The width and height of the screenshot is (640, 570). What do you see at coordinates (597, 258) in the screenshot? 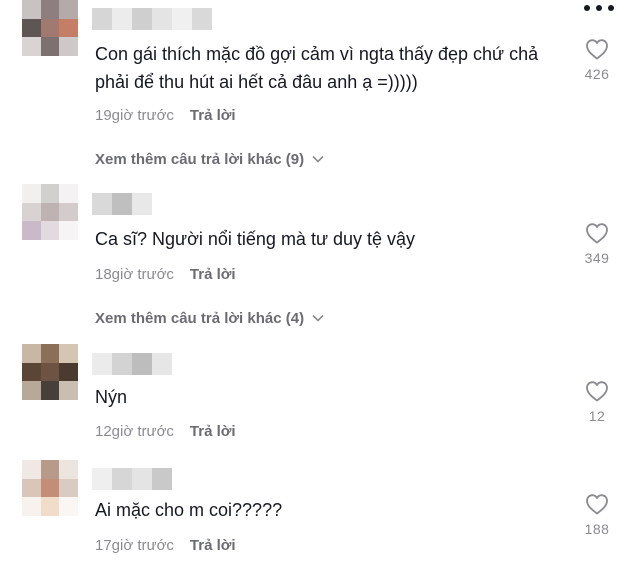
I see `like-count: 349` at bounding box center [597, 258].